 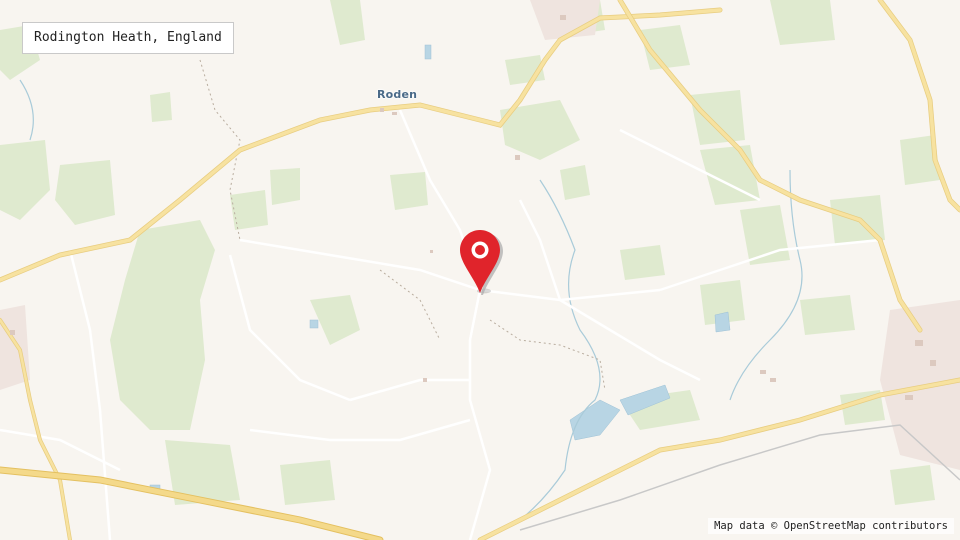 I want to click on place-title-box: Rodington Heath, England, so click(x=128, y=38).